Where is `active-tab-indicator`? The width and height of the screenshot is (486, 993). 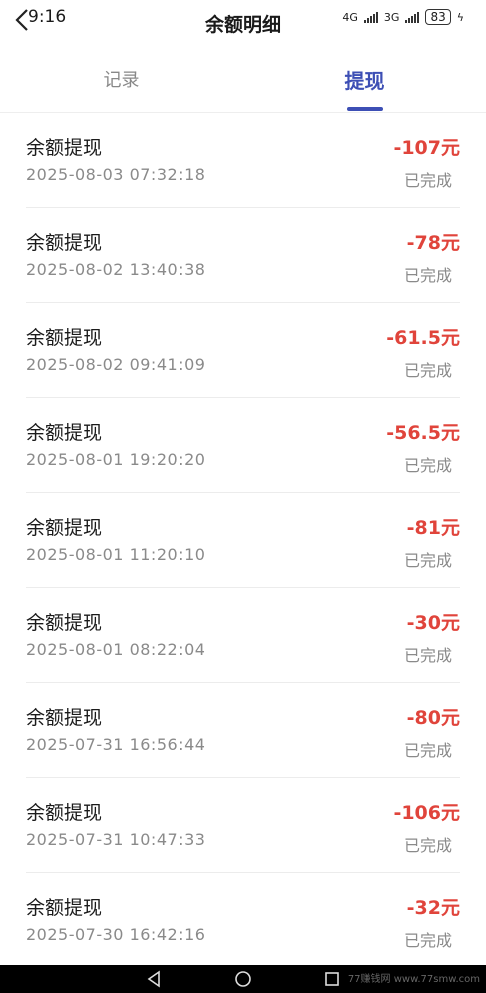 active-tab-indicator is located at coordinates (364, 109).